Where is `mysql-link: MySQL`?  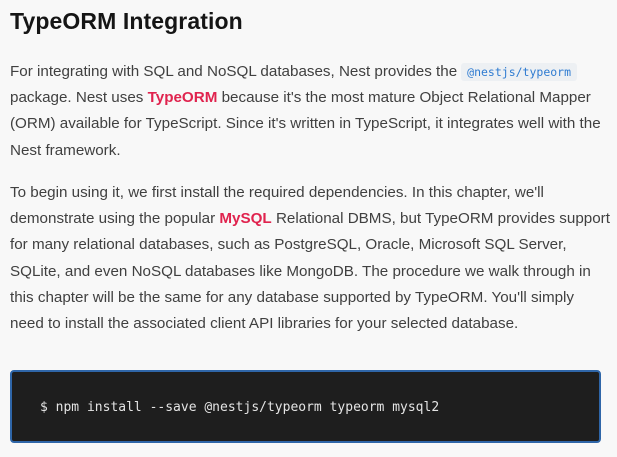
mysql-link: MySQL is located at coordinates (245, 218).